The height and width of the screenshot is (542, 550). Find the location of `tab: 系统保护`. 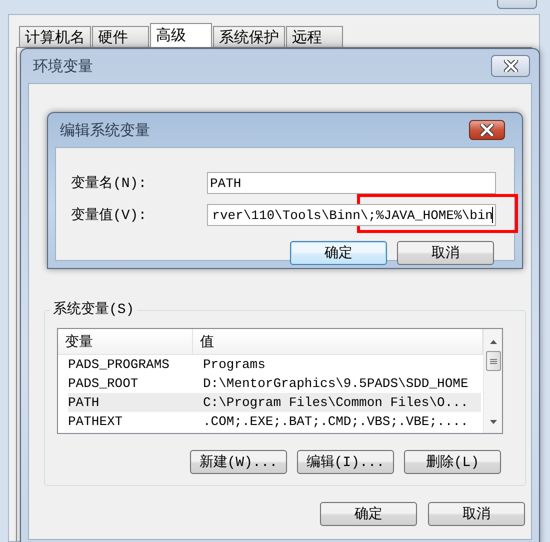

tab: 系统保护 is located at coordinates (249, 36).